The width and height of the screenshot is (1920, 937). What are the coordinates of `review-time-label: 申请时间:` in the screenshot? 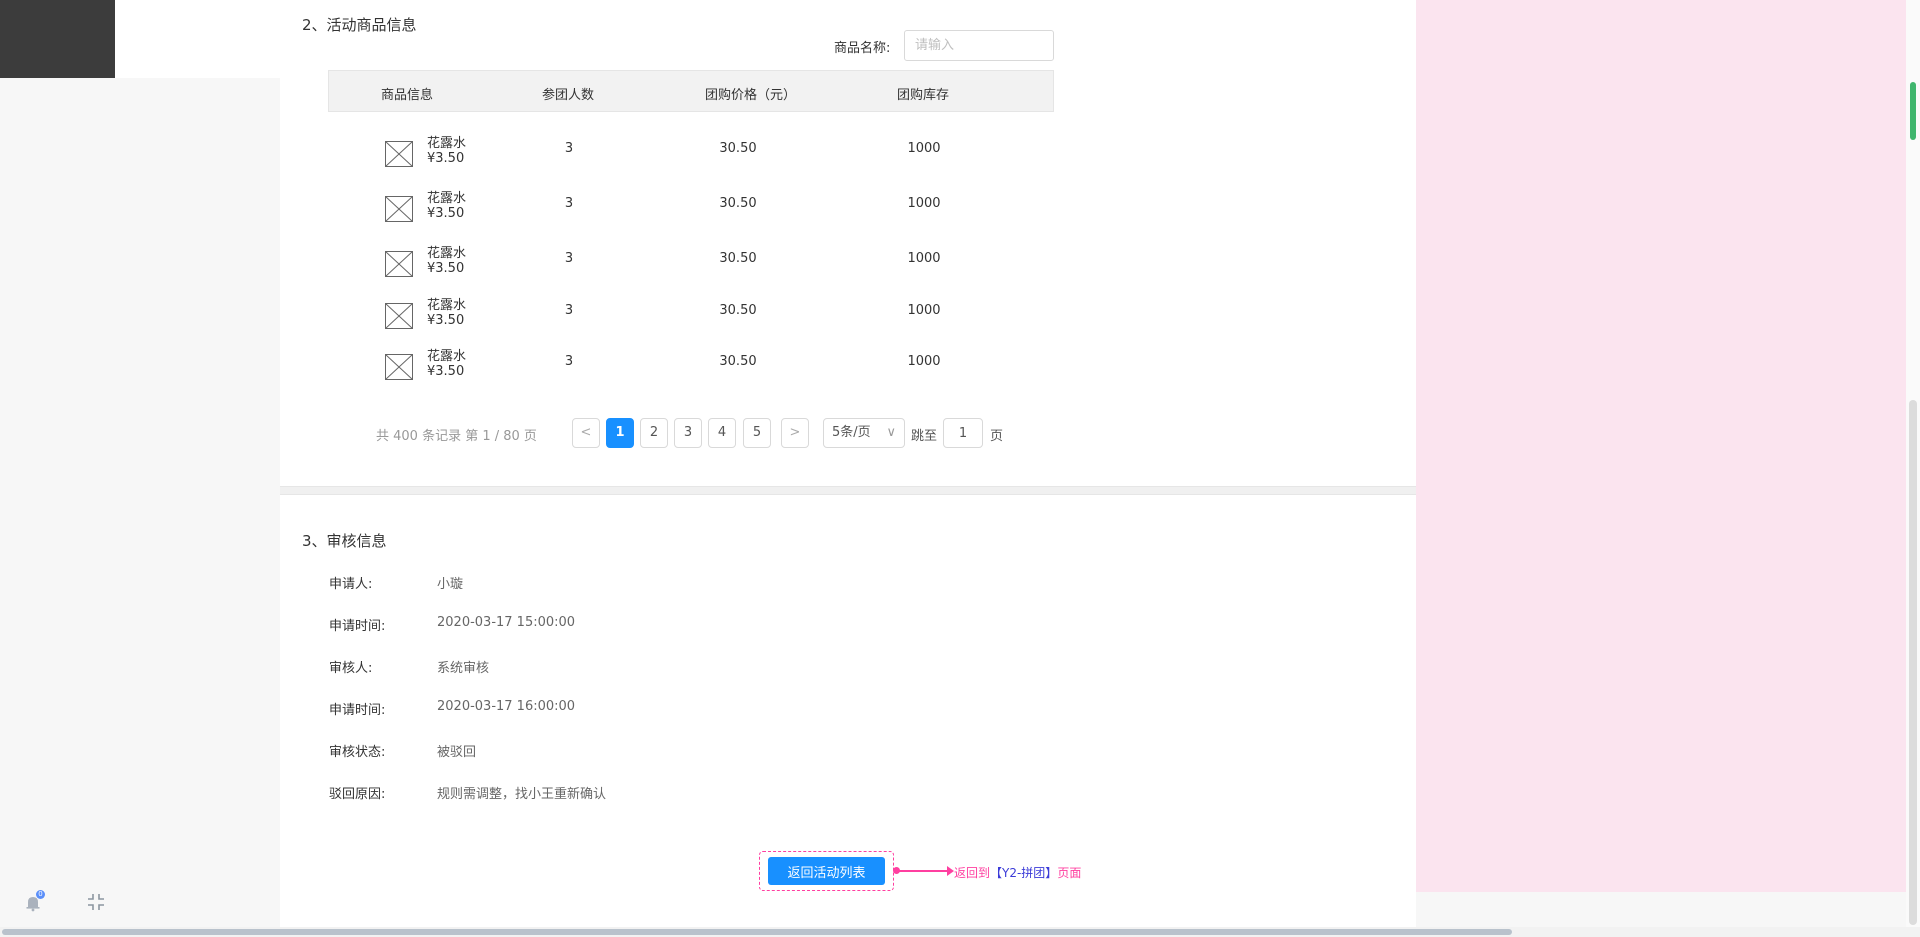 It's located at (357, 710).